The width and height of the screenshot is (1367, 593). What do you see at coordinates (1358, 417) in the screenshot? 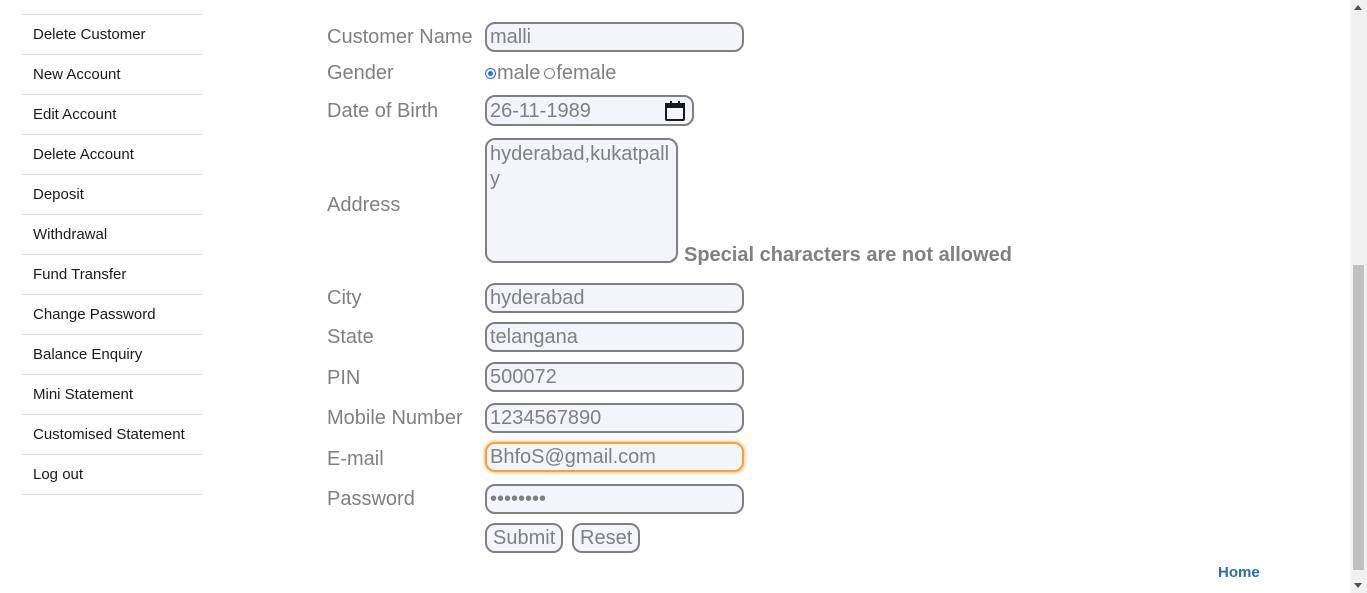
I see `scrollbar-thumb` at bounding box center [1358, 417].